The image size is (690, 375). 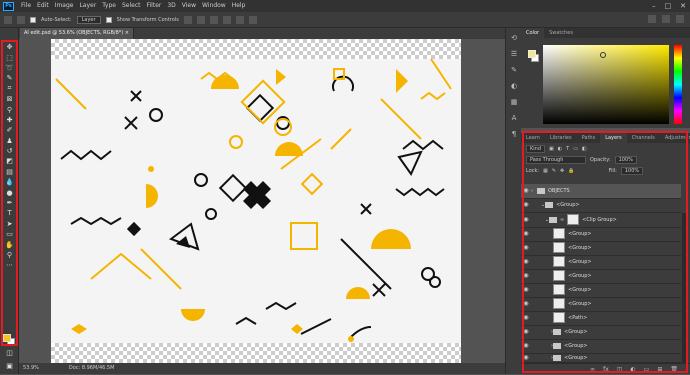 What do you see at coordinates (109, 6) in the screenshot?
I see `menu-type: Type` at bounding box center [109, 6].